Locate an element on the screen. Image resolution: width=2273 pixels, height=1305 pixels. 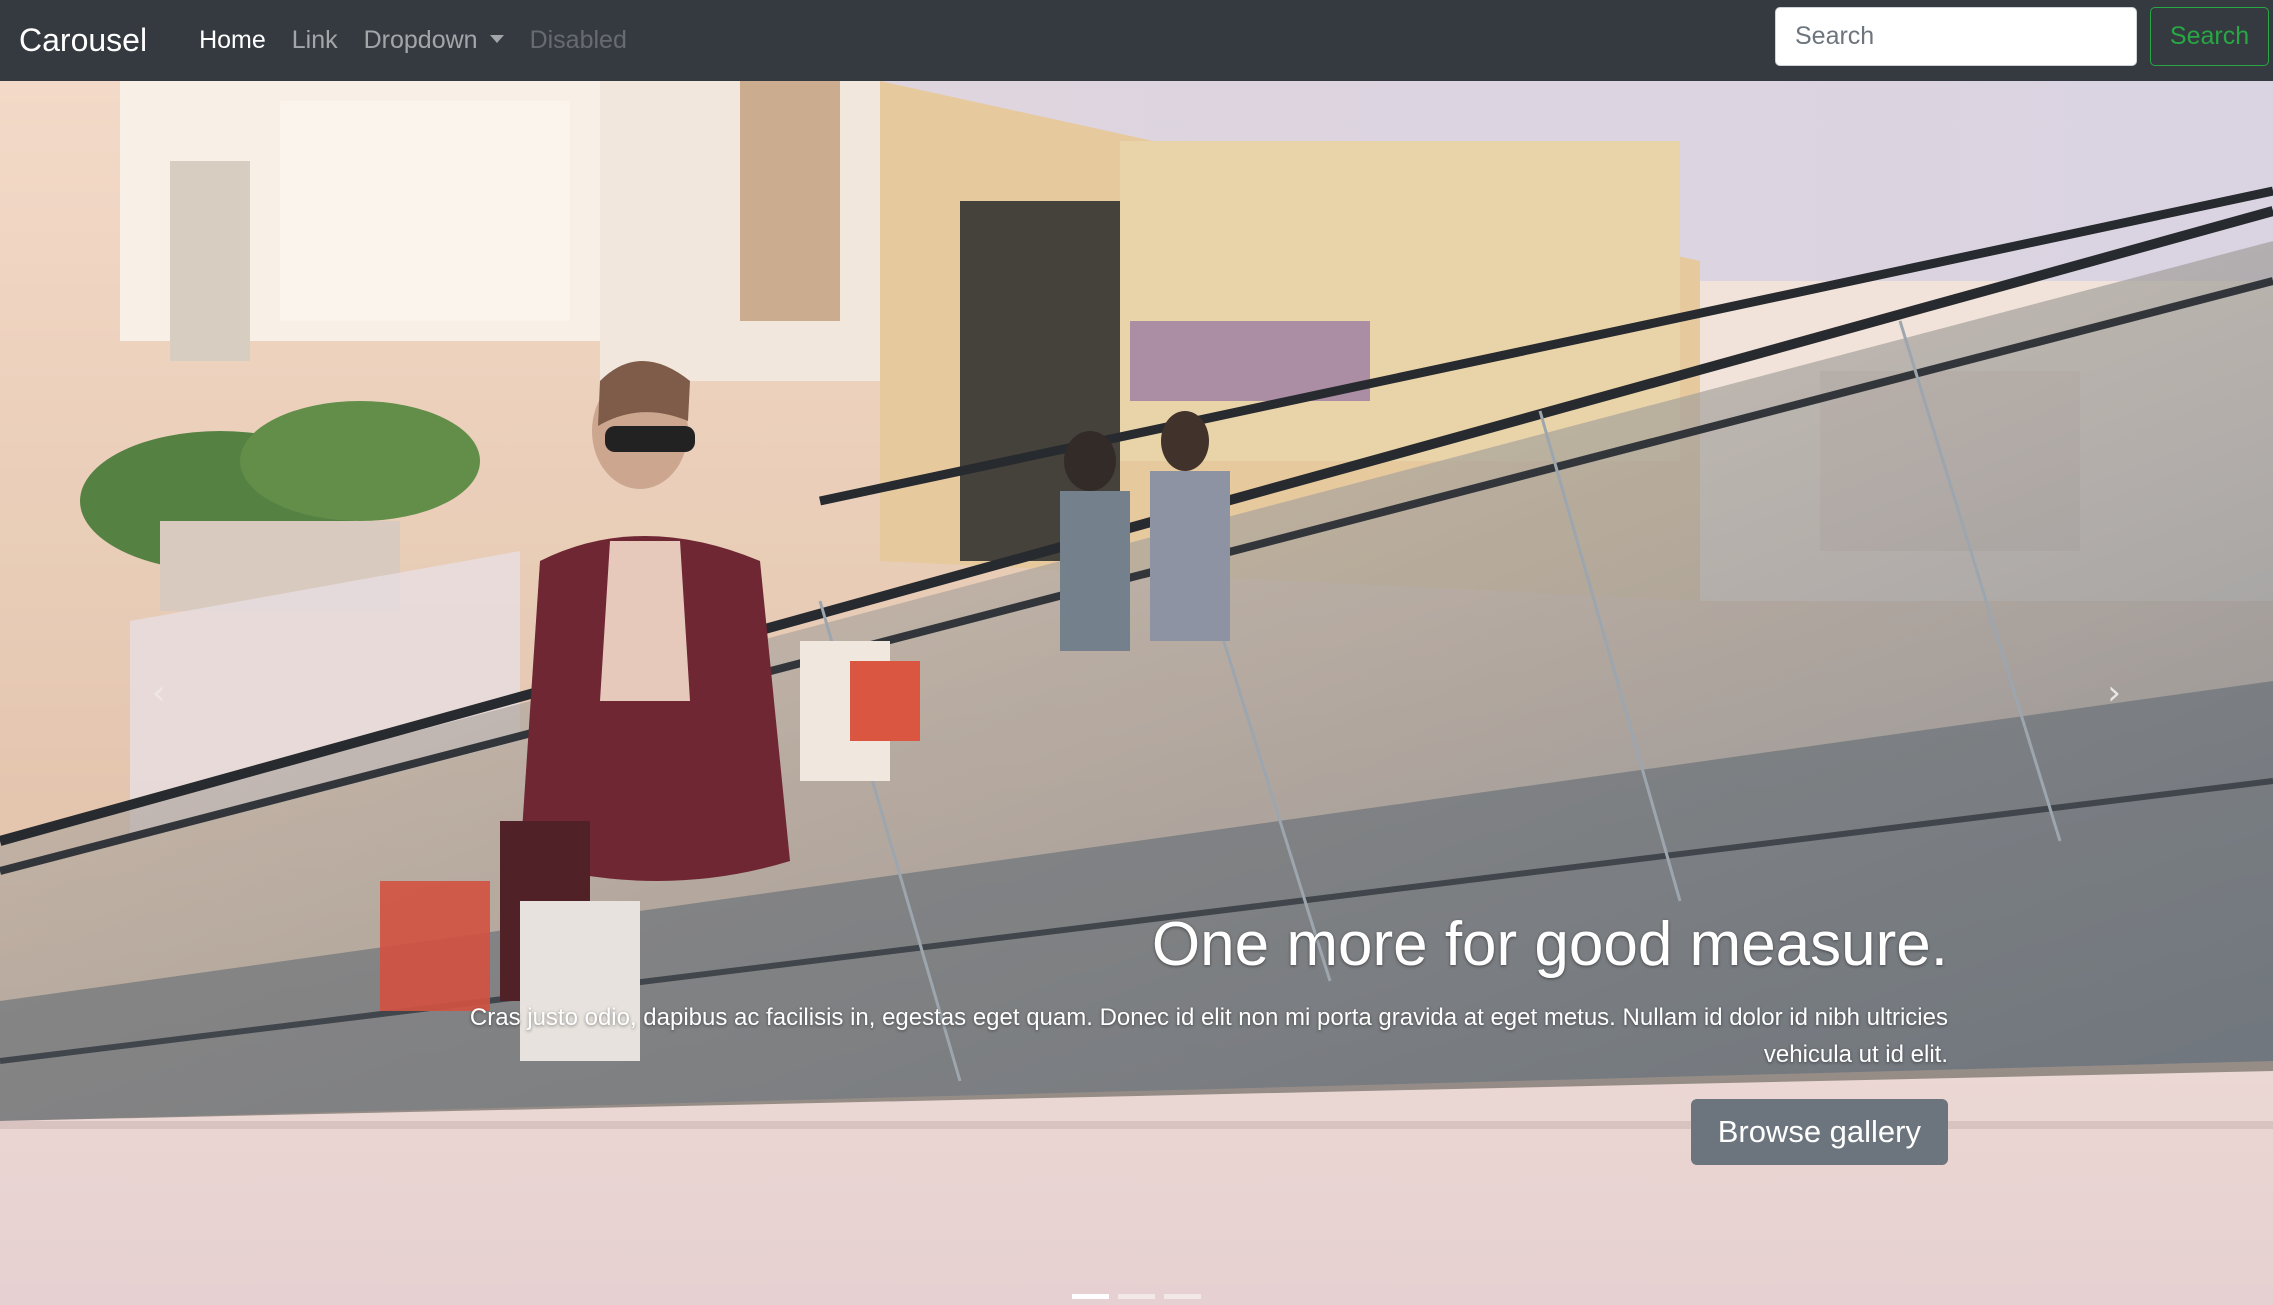
chevron-left-icon: ‹ is located at coordinates (159, 693).